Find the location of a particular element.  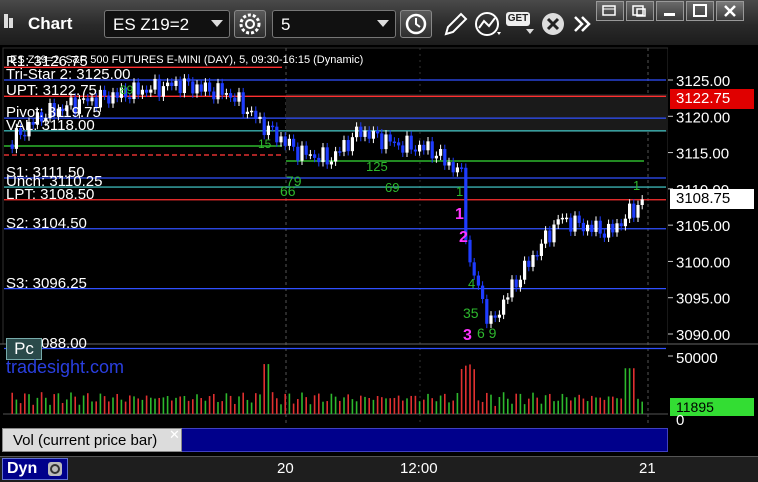

watermark: tradesight.com is located at coordinates (65, 367).